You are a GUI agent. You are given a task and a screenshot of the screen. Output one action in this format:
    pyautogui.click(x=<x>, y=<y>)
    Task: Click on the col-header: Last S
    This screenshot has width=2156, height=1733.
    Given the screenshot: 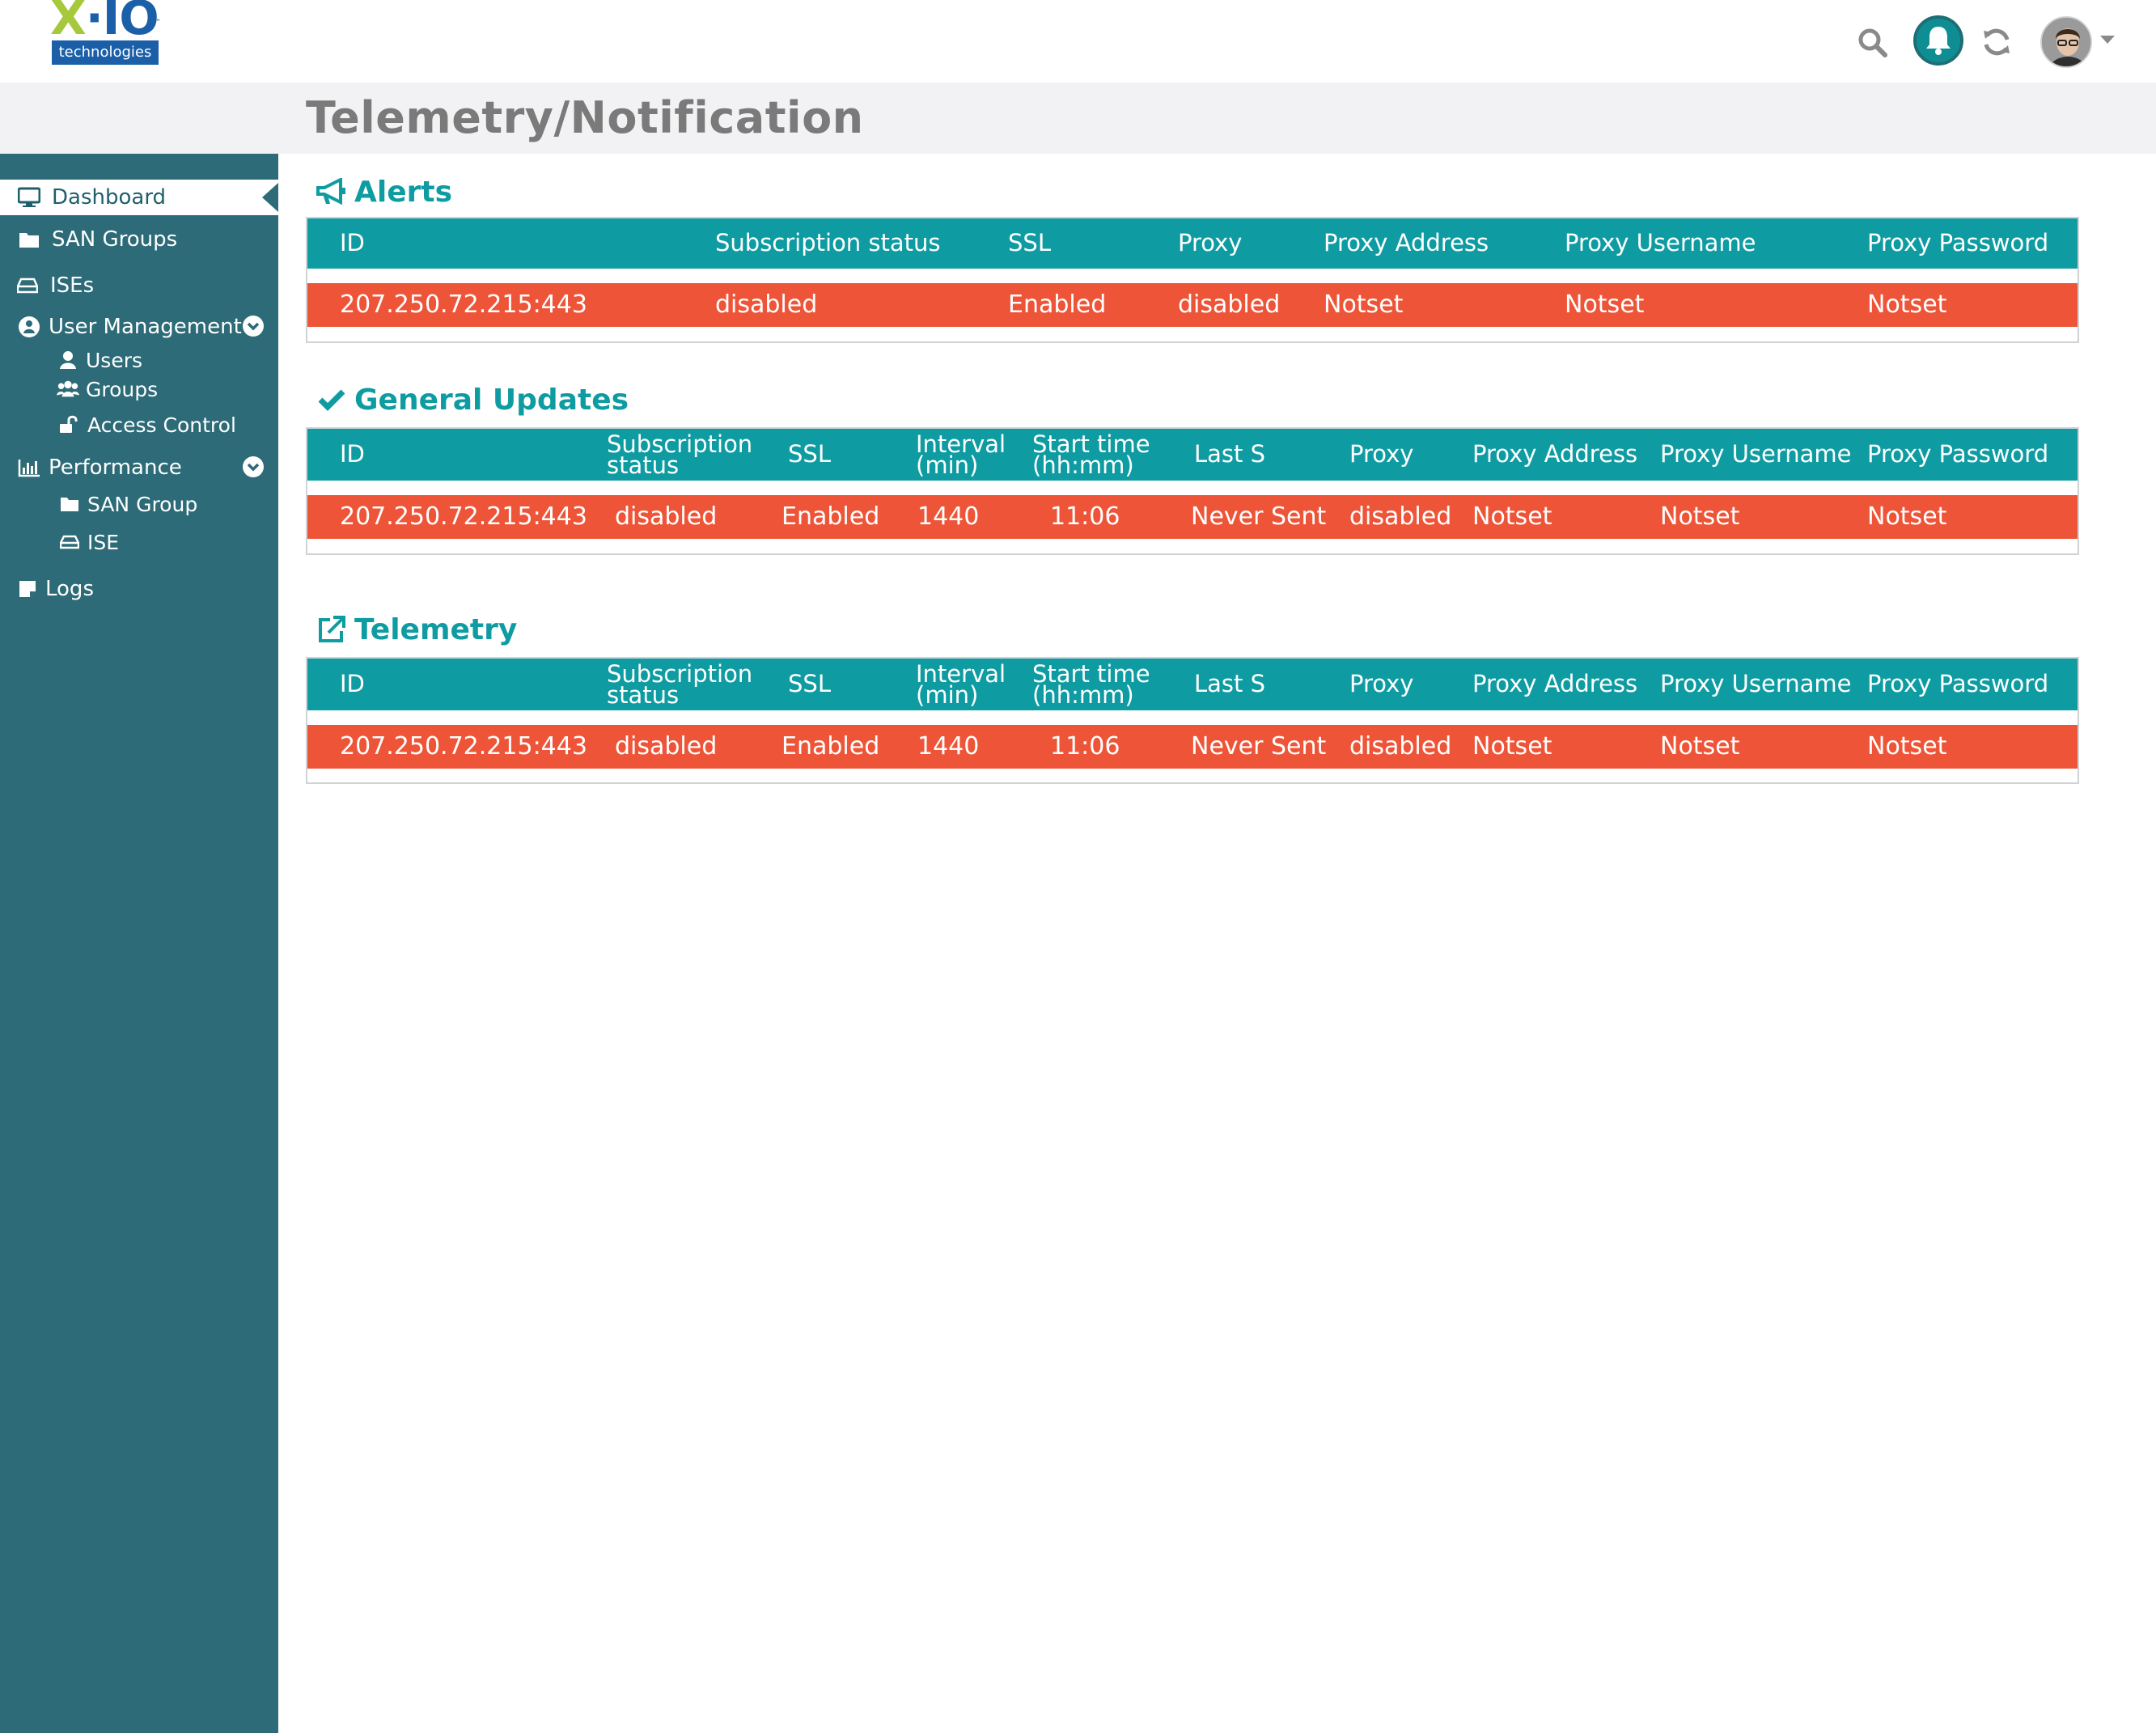 What is the action you would take?
    pyautogui.click(x=1230, y=683)
    